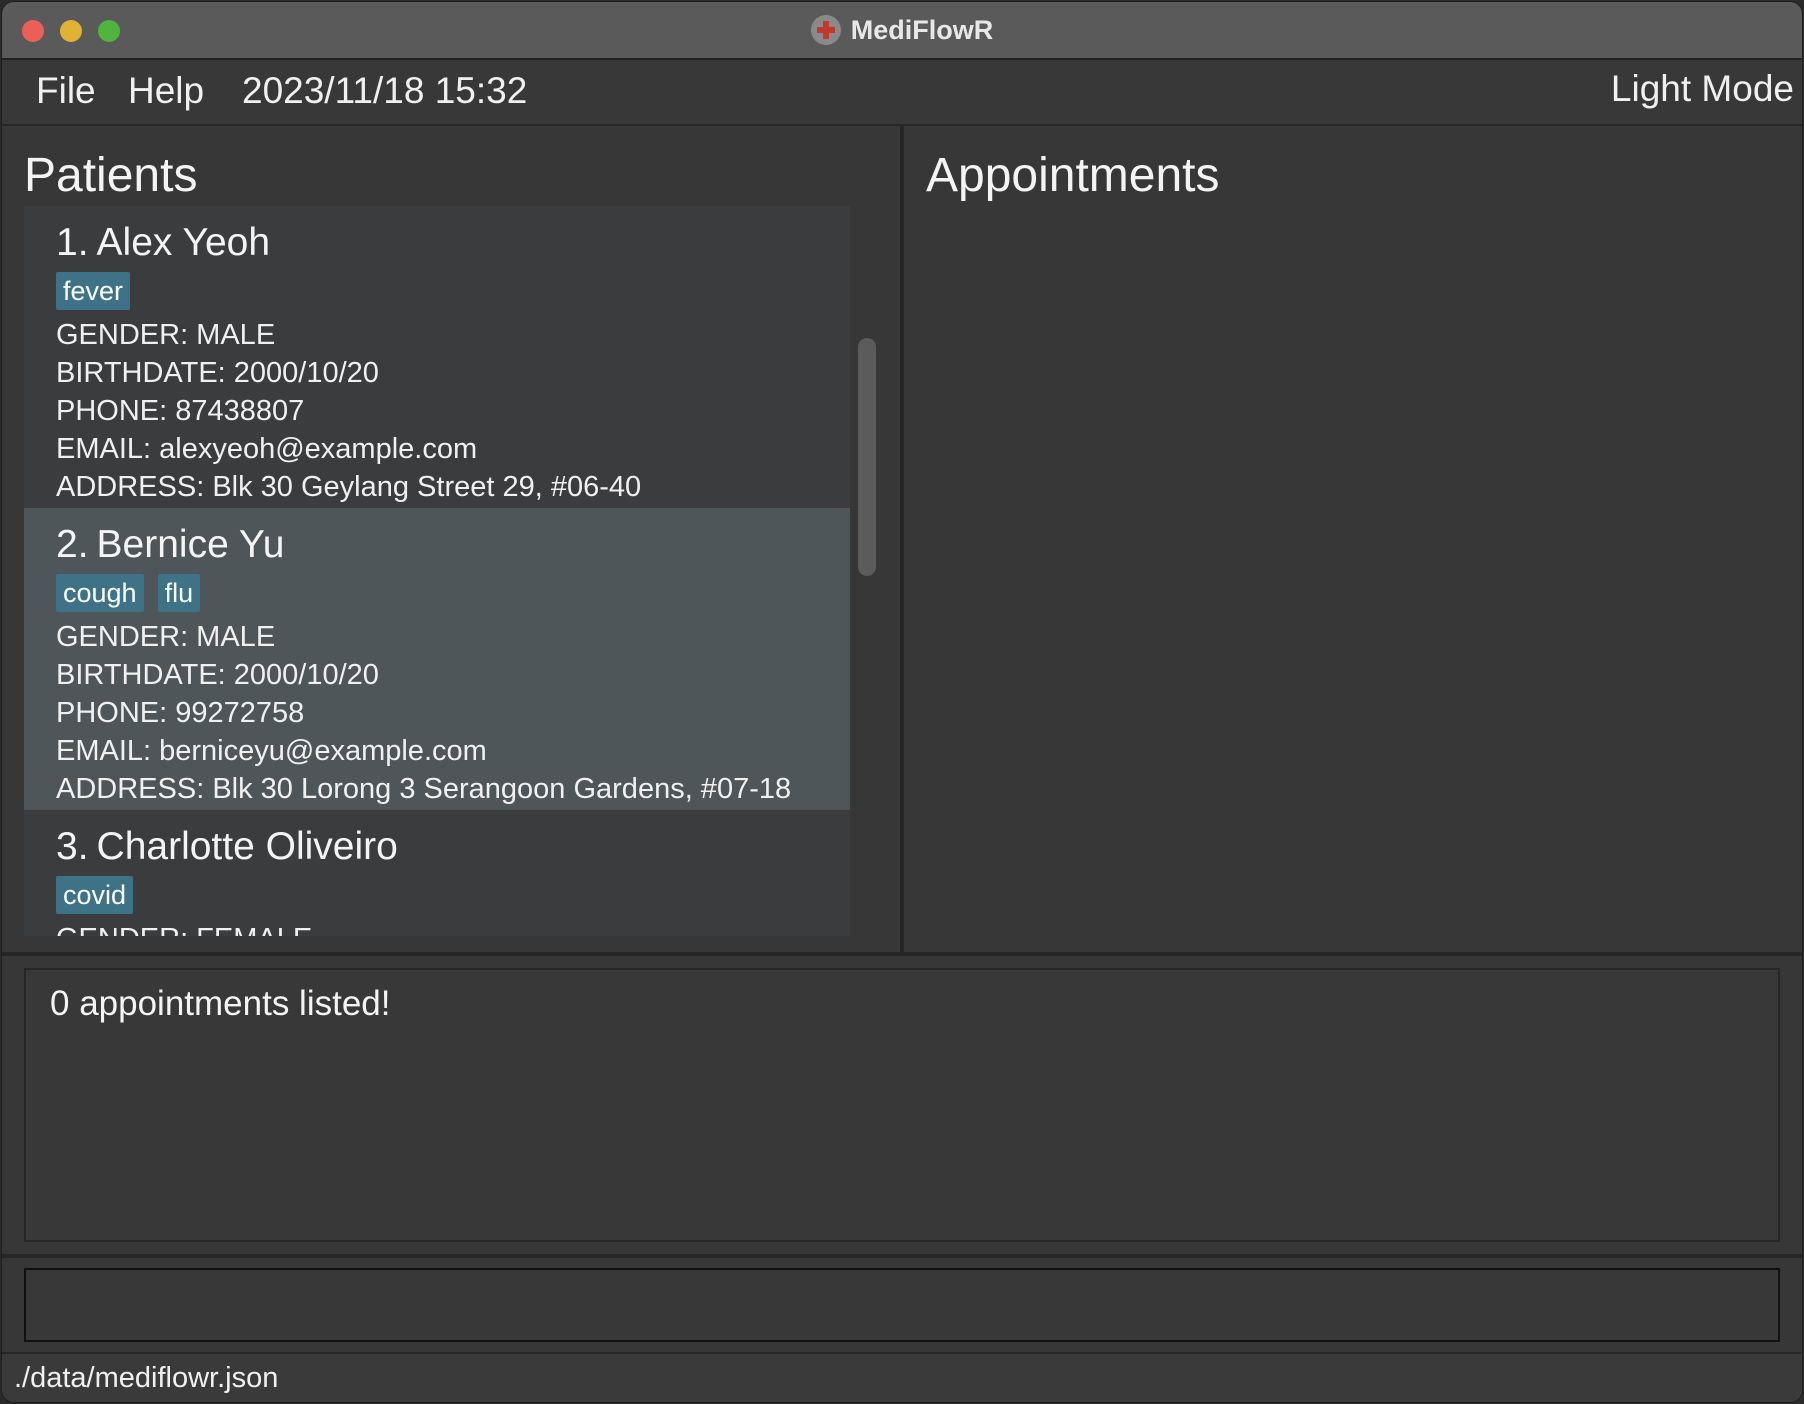  What do you see at coordinates (902, 1377) in the screenshot?
I see `status-bar: ./data/mediflowr.json` at bounding box center [902, 1377].